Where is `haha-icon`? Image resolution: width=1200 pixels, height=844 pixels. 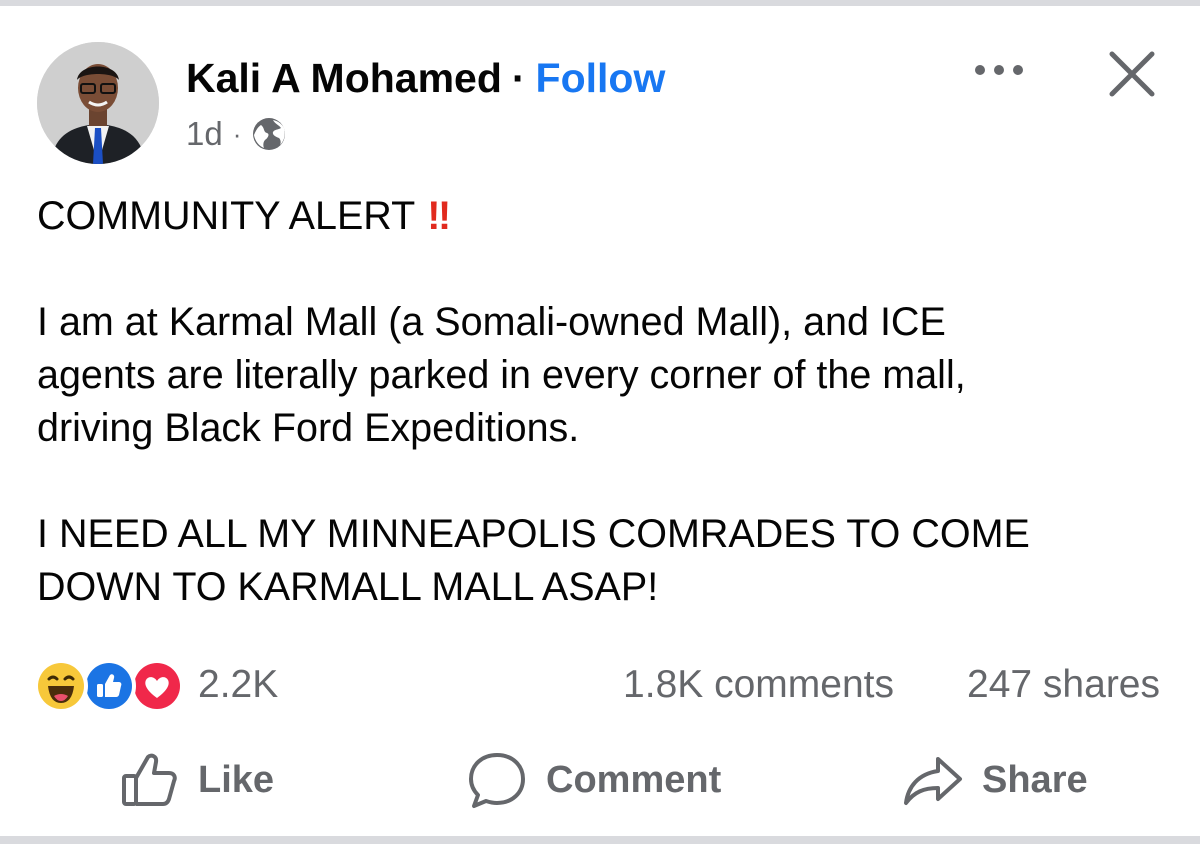 haha-icon is located at coordinates (61, 686).